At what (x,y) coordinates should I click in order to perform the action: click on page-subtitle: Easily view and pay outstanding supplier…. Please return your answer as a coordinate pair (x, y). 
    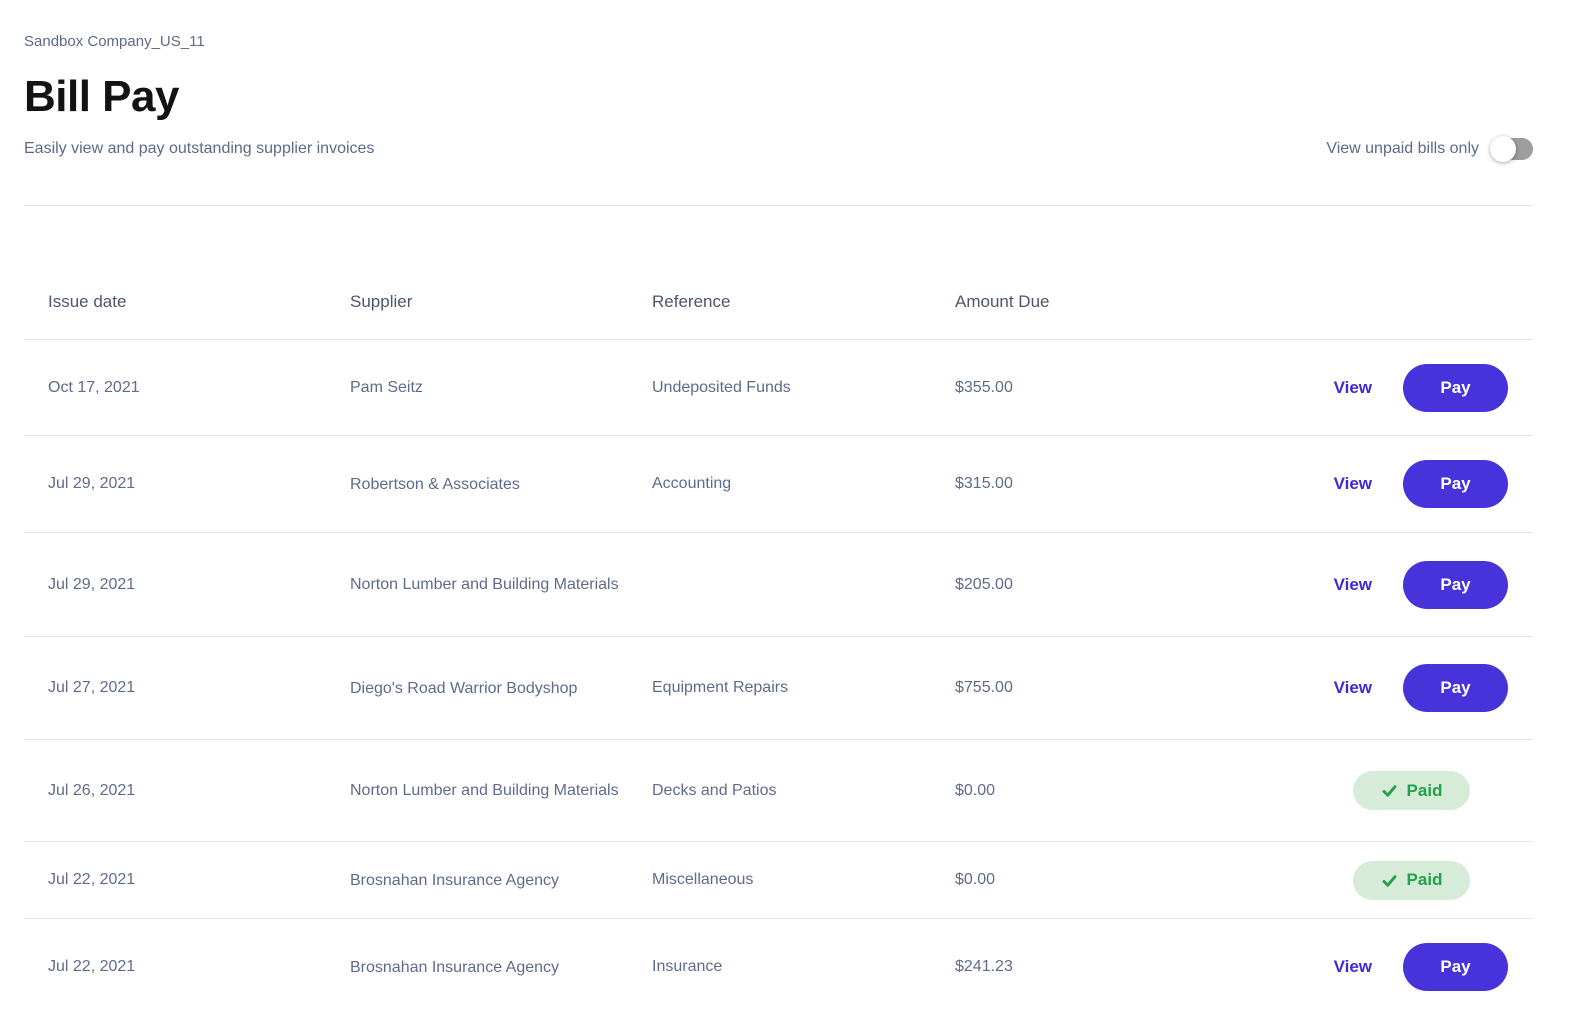
    Looking at the image, I should click on (199, 148).